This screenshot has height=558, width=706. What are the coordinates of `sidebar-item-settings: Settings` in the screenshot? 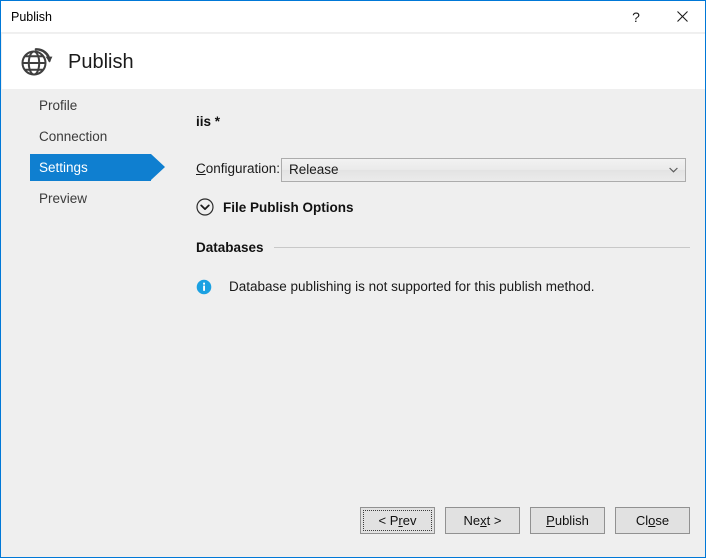 It's located at (87, 167).